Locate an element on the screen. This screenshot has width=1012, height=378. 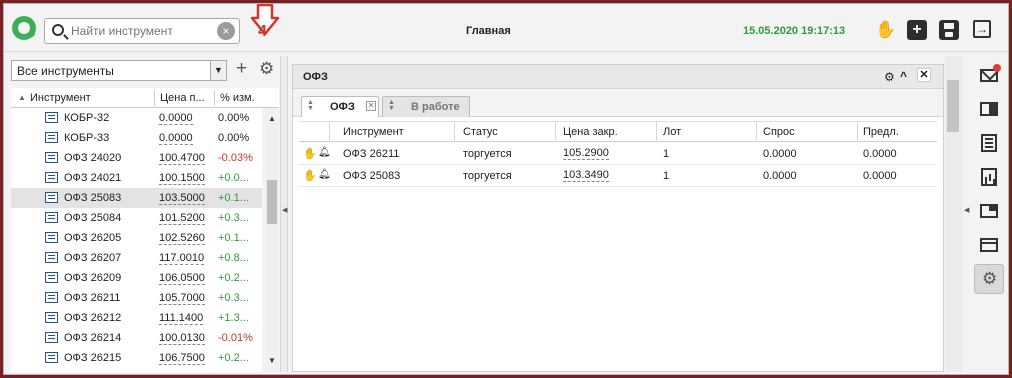
window-button is located at coordinates (989, 211).